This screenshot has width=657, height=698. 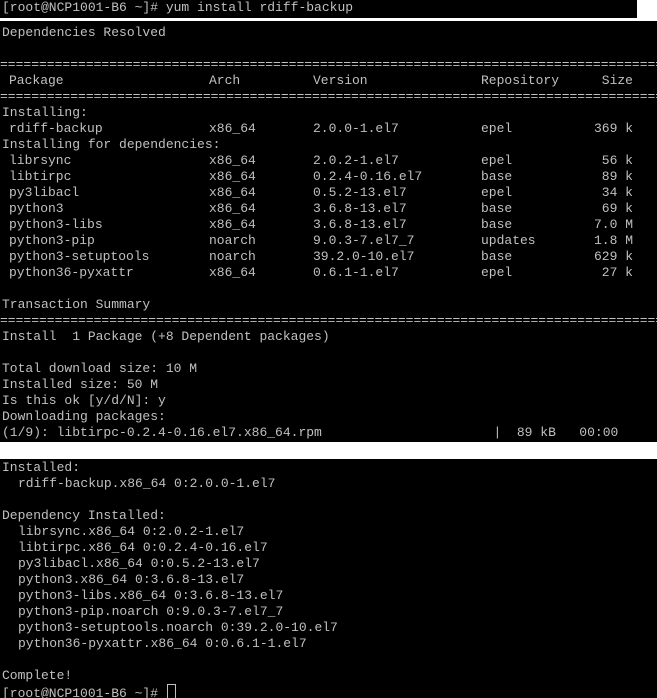 I want to click on confirm-prompt: Is this ok [y/d/N]: y, so click(x=84, y=400).